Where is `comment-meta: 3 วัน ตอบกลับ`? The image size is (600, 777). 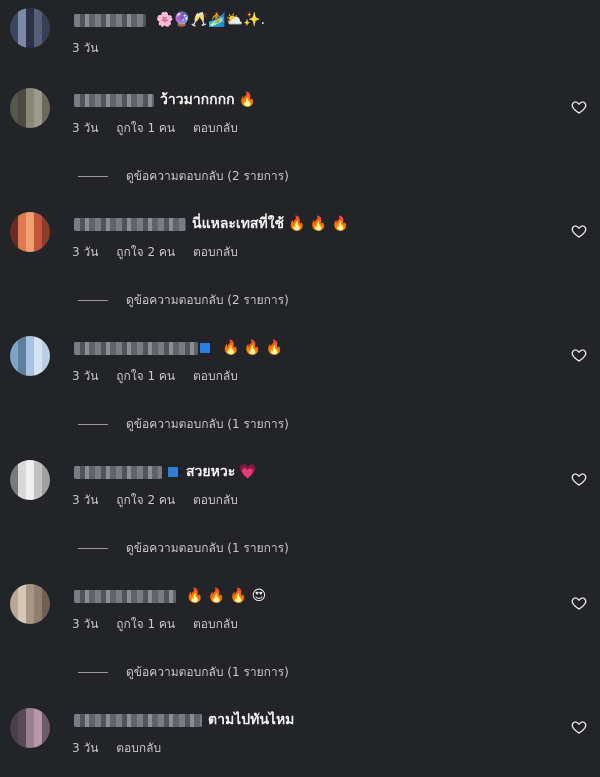 comment-meta: 3 วัน ตอบกลับ is located at coordinates (123, 748).